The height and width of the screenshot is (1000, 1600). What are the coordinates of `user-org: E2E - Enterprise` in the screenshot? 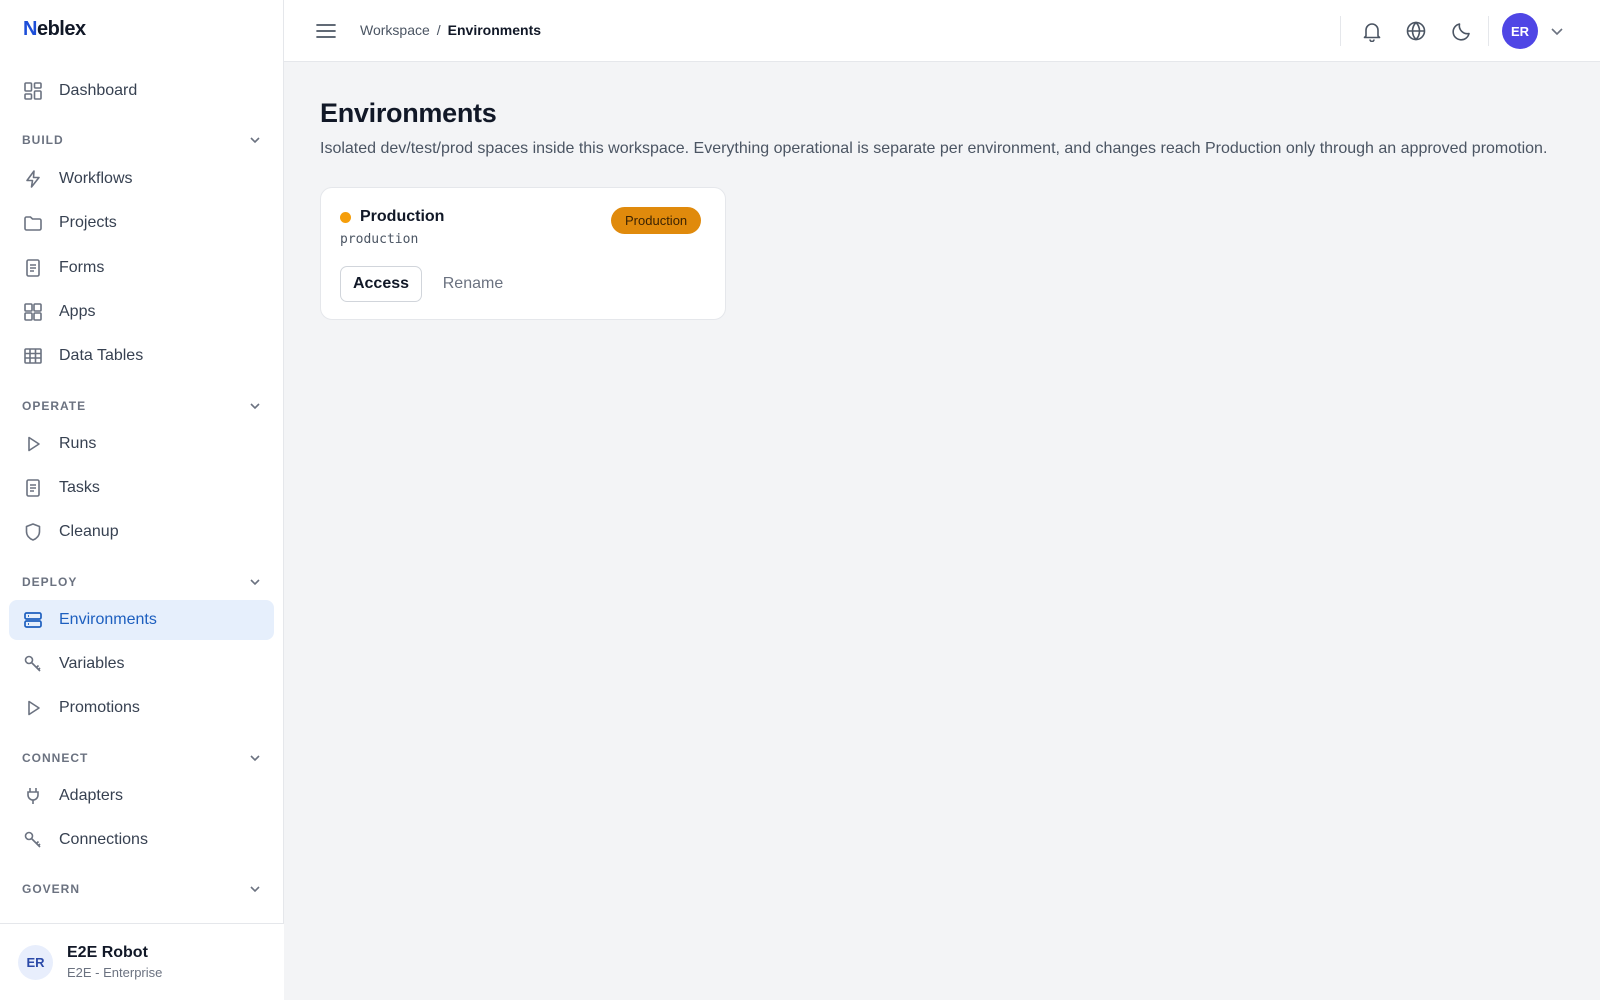 It's located at (115, 972).